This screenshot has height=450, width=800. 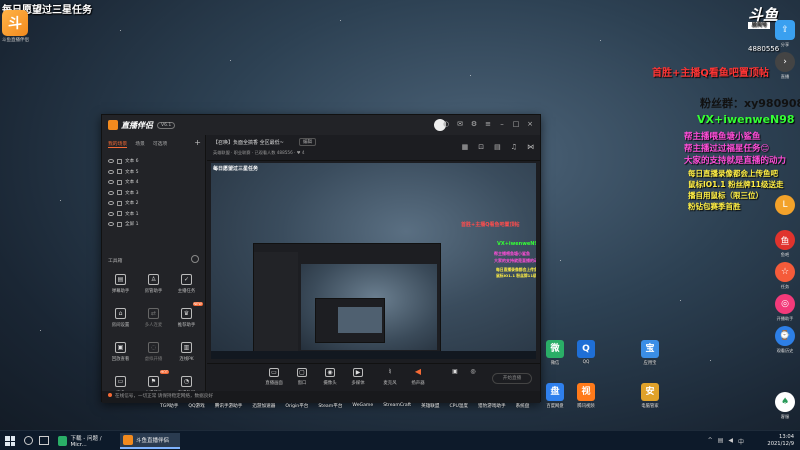 What do you see at coordinates (153, 203) in the screenshot?
I see `layer-item: 文本 2` at bounding box center [153, 203].